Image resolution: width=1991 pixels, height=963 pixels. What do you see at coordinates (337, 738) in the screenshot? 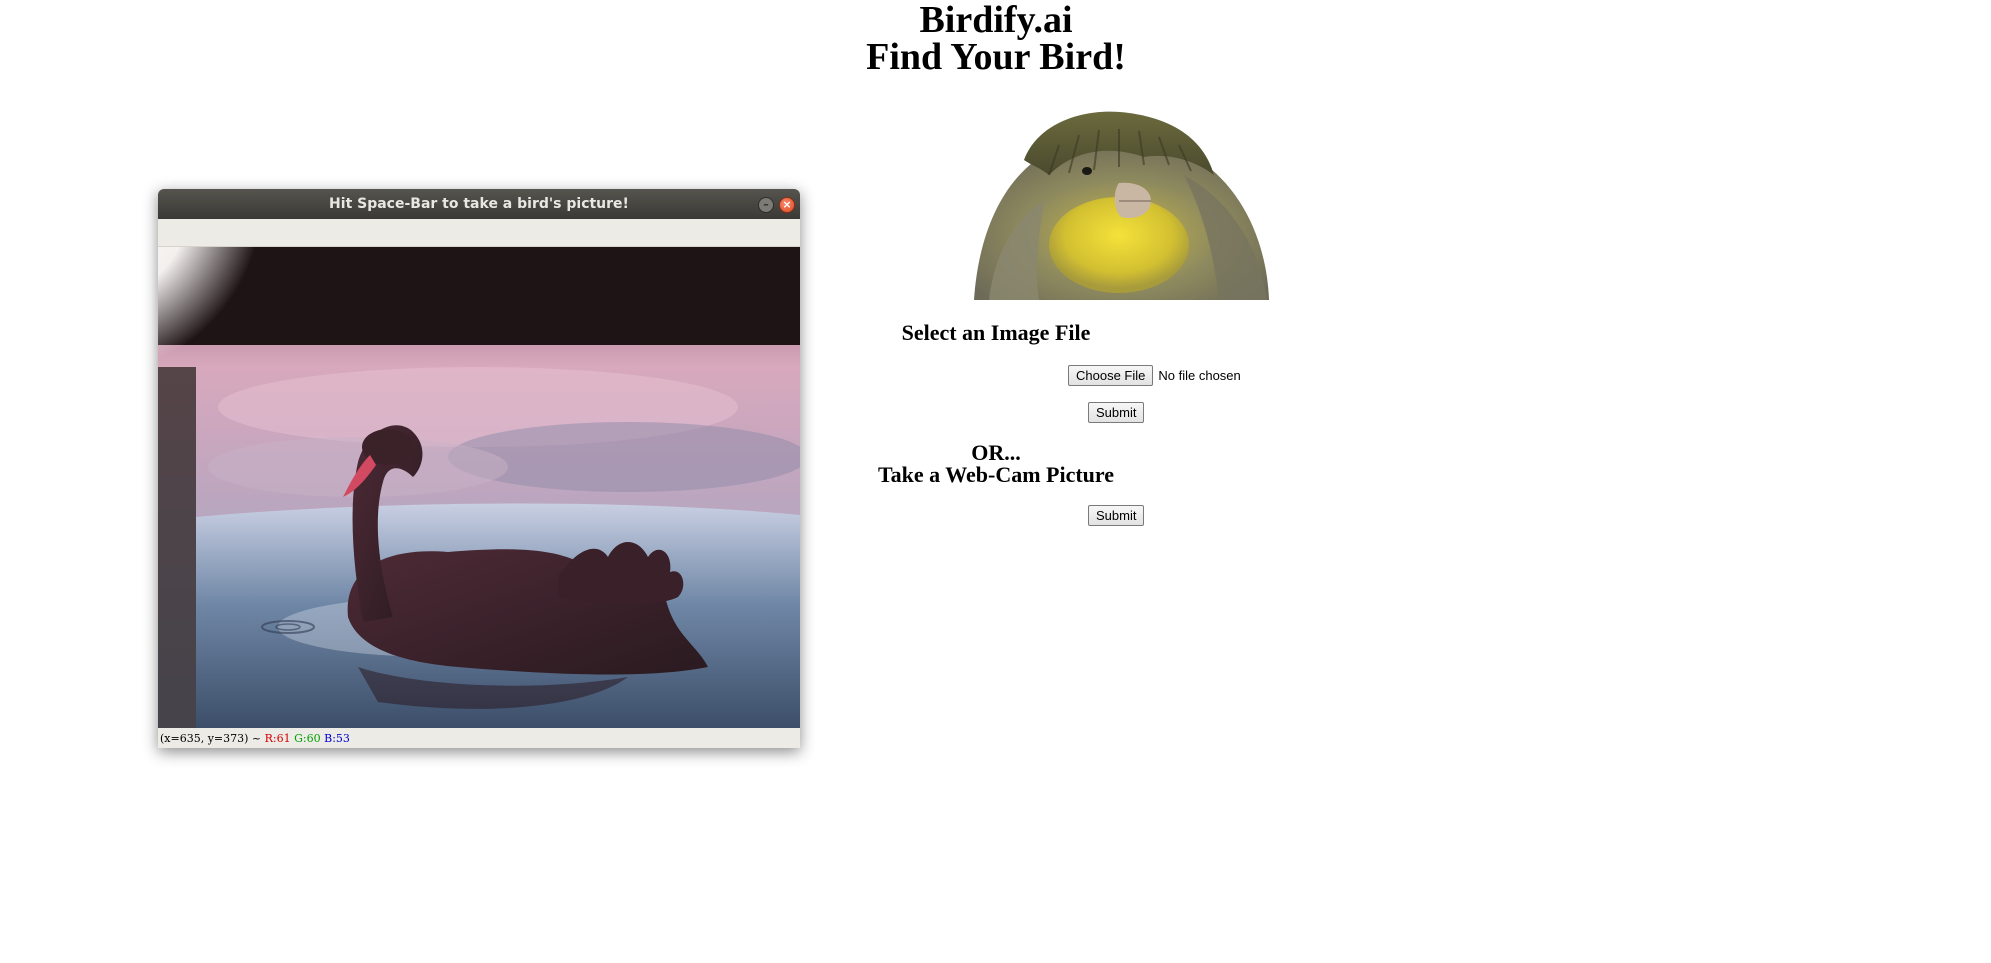
I see `pixel-blue-value: B:53` at bounding box center [337, 738].